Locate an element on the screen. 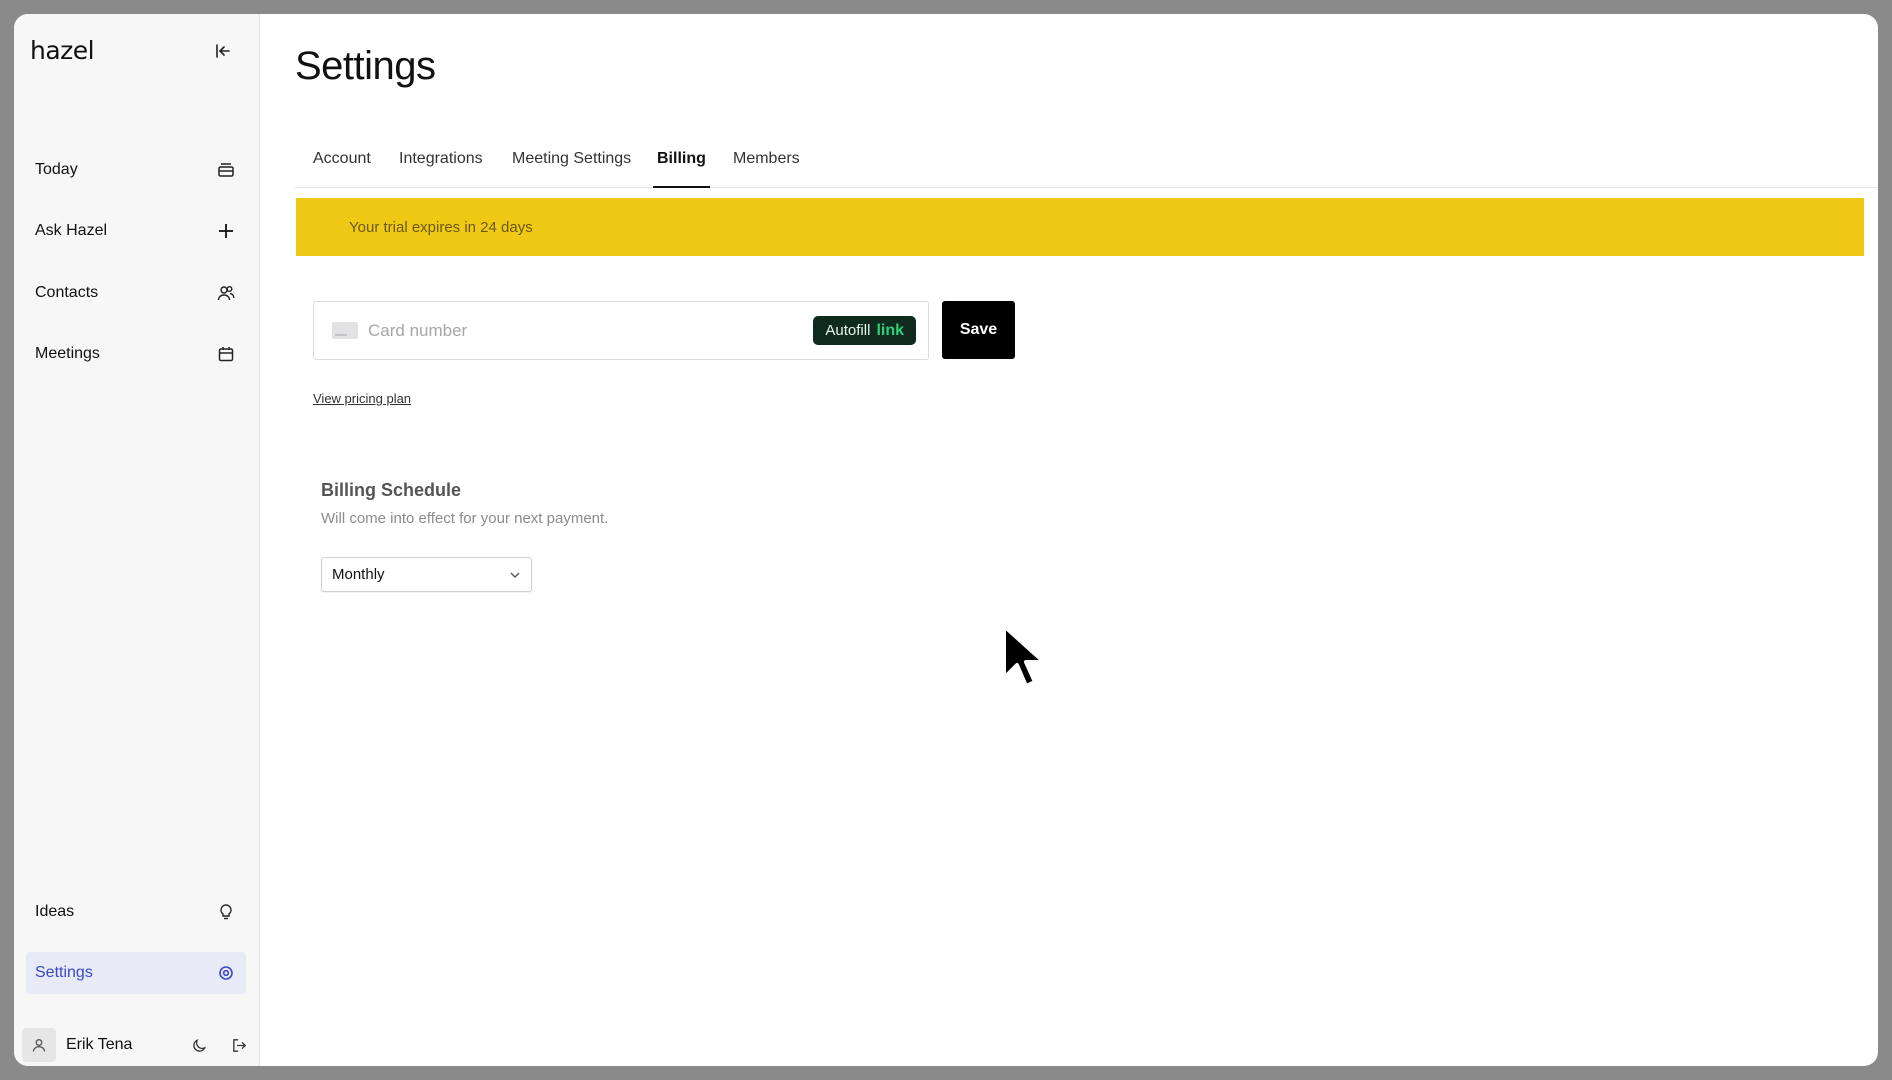 The image size is (1892, 1080). tab-account: Account is located at coordinates (342, 169).